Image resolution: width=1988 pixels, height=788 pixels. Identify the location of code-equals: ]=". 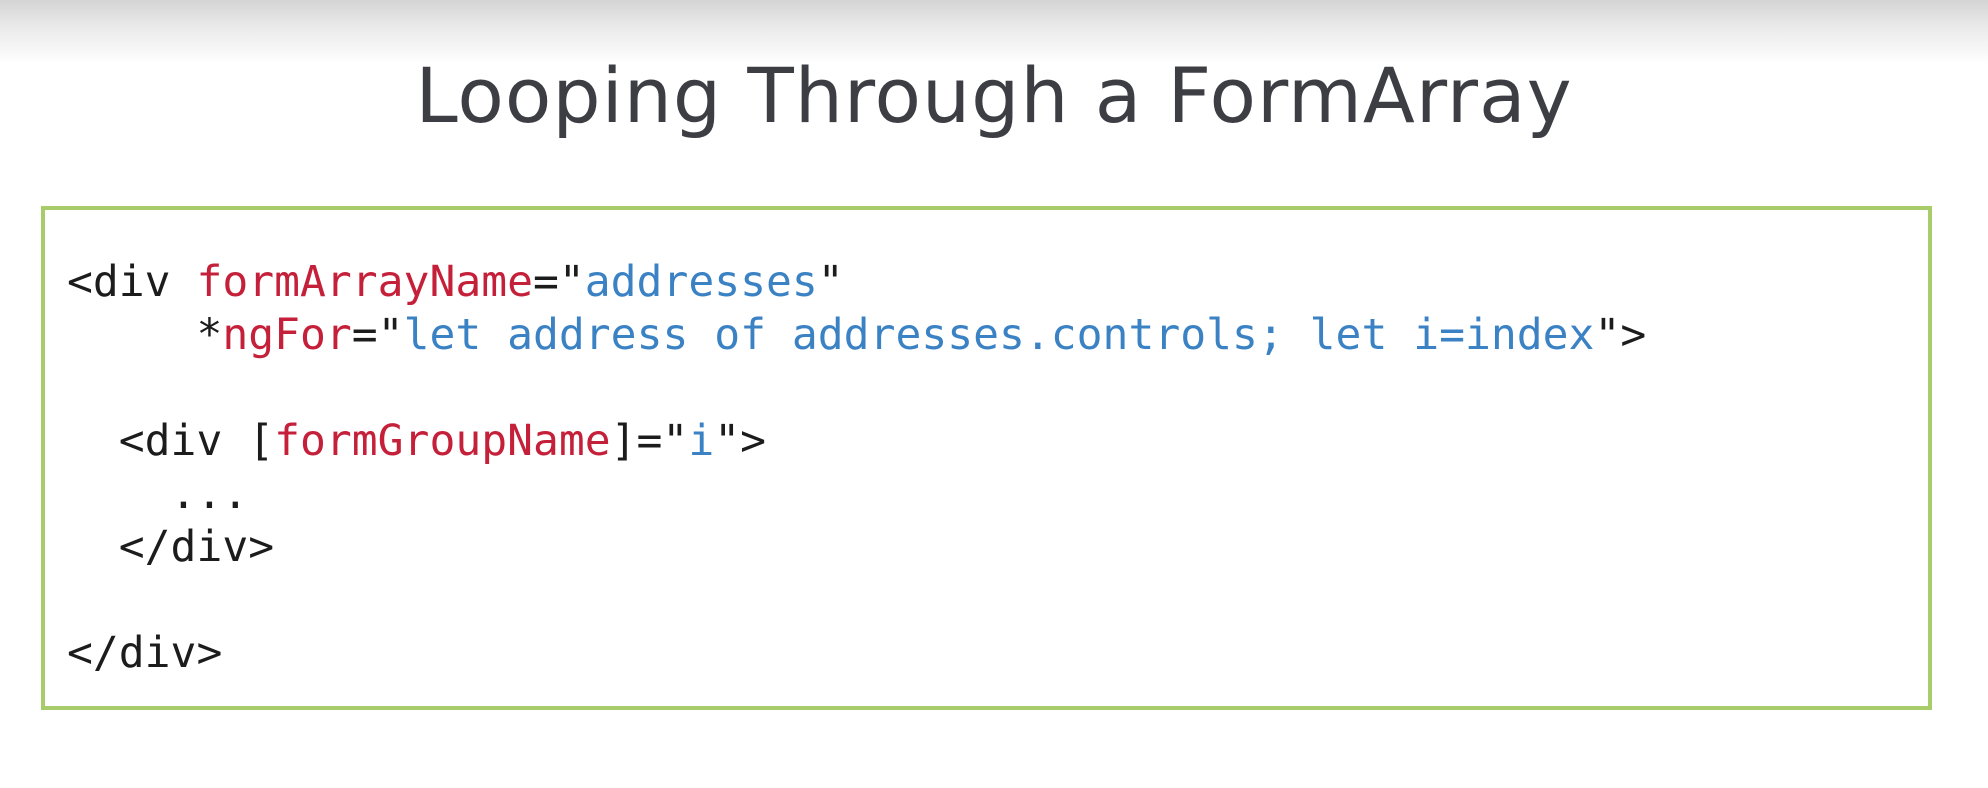
(649, 441).